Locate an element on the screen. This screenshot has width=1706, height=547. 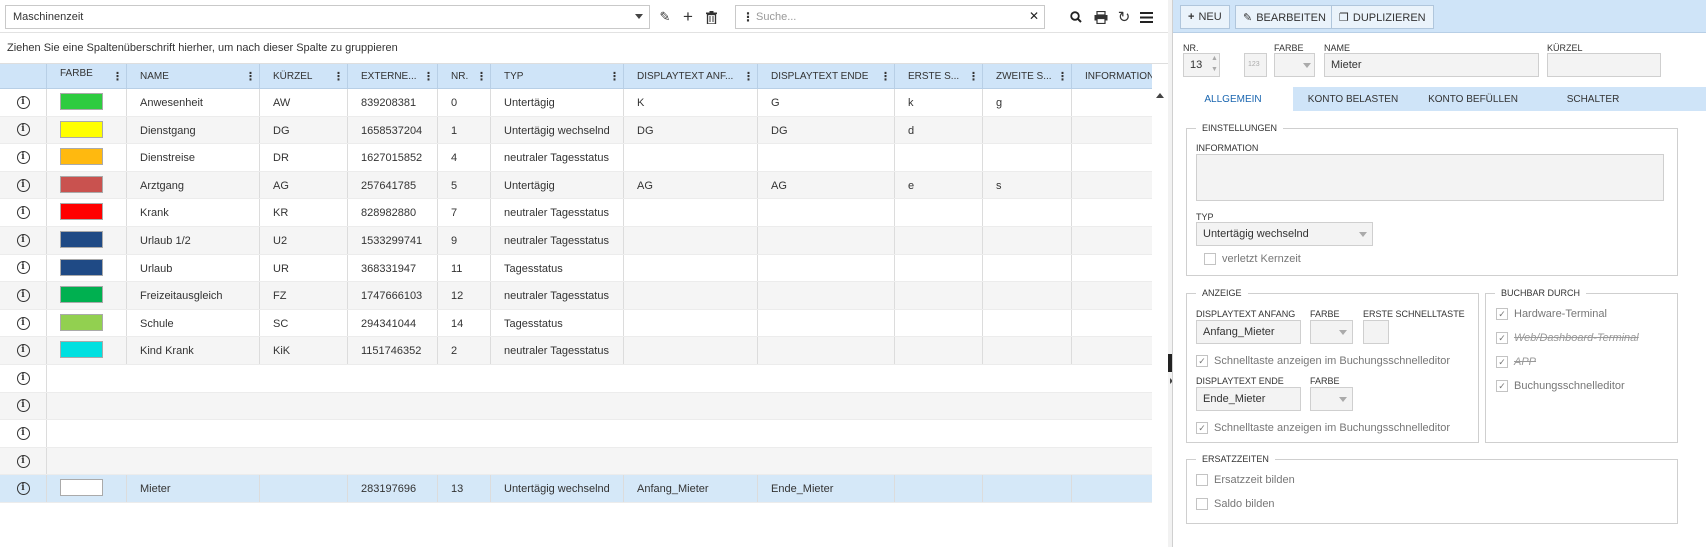
delete-view-button is located at coordinates (711, 17).